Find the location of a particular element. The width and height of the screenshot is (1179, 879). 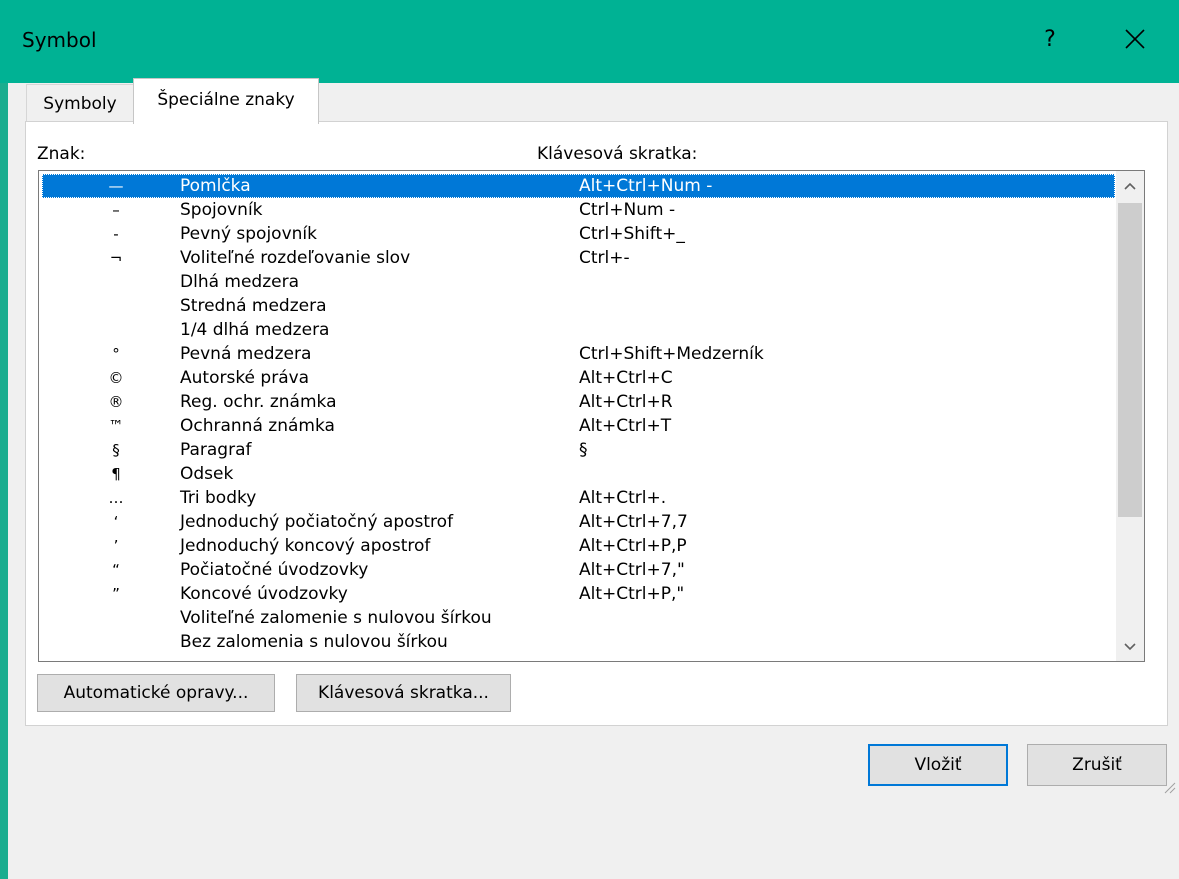

character-shortcut: Ctrl+Shift+_ is located at coordinates (632, 234).